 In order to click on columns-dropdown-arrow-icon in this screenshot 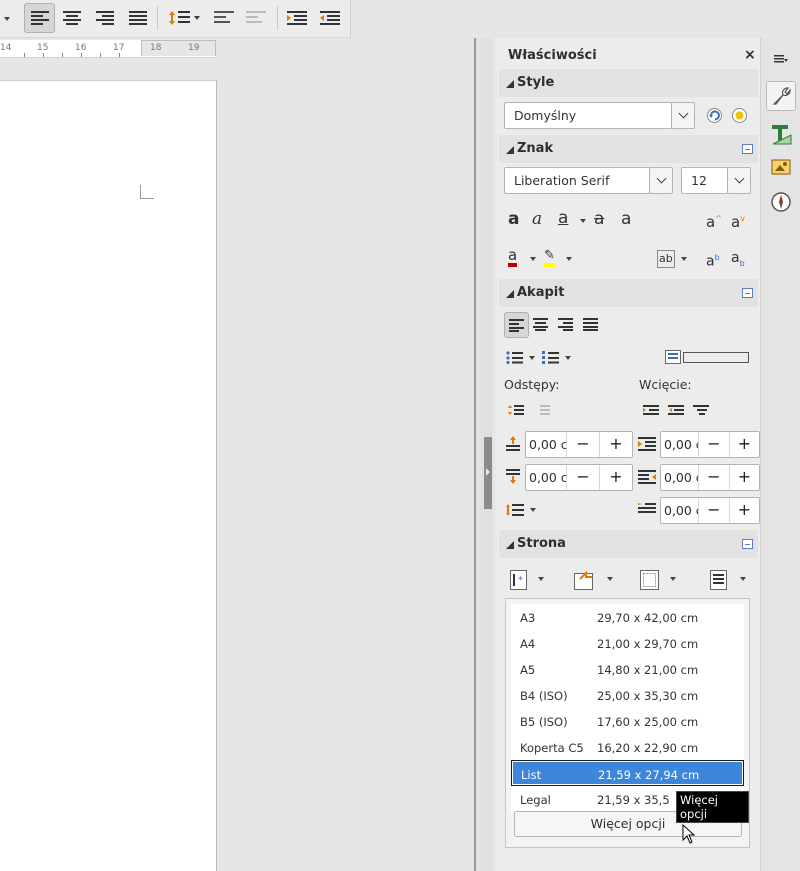, I will do `click(743, 579)`.